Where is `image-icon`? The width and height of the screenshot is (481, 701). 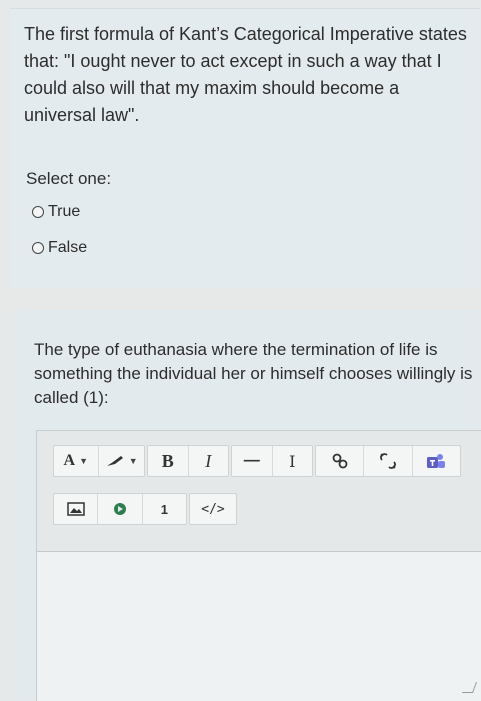
image-icon is located at coordinates (75, 509).